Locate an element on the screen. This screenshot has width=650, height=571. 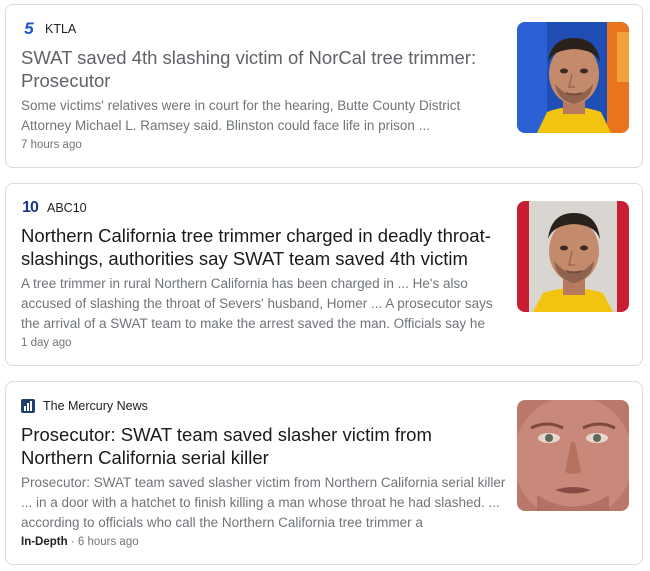
article-meta: In-Depth · 6 hours ago is located at coordinates (80, 542).